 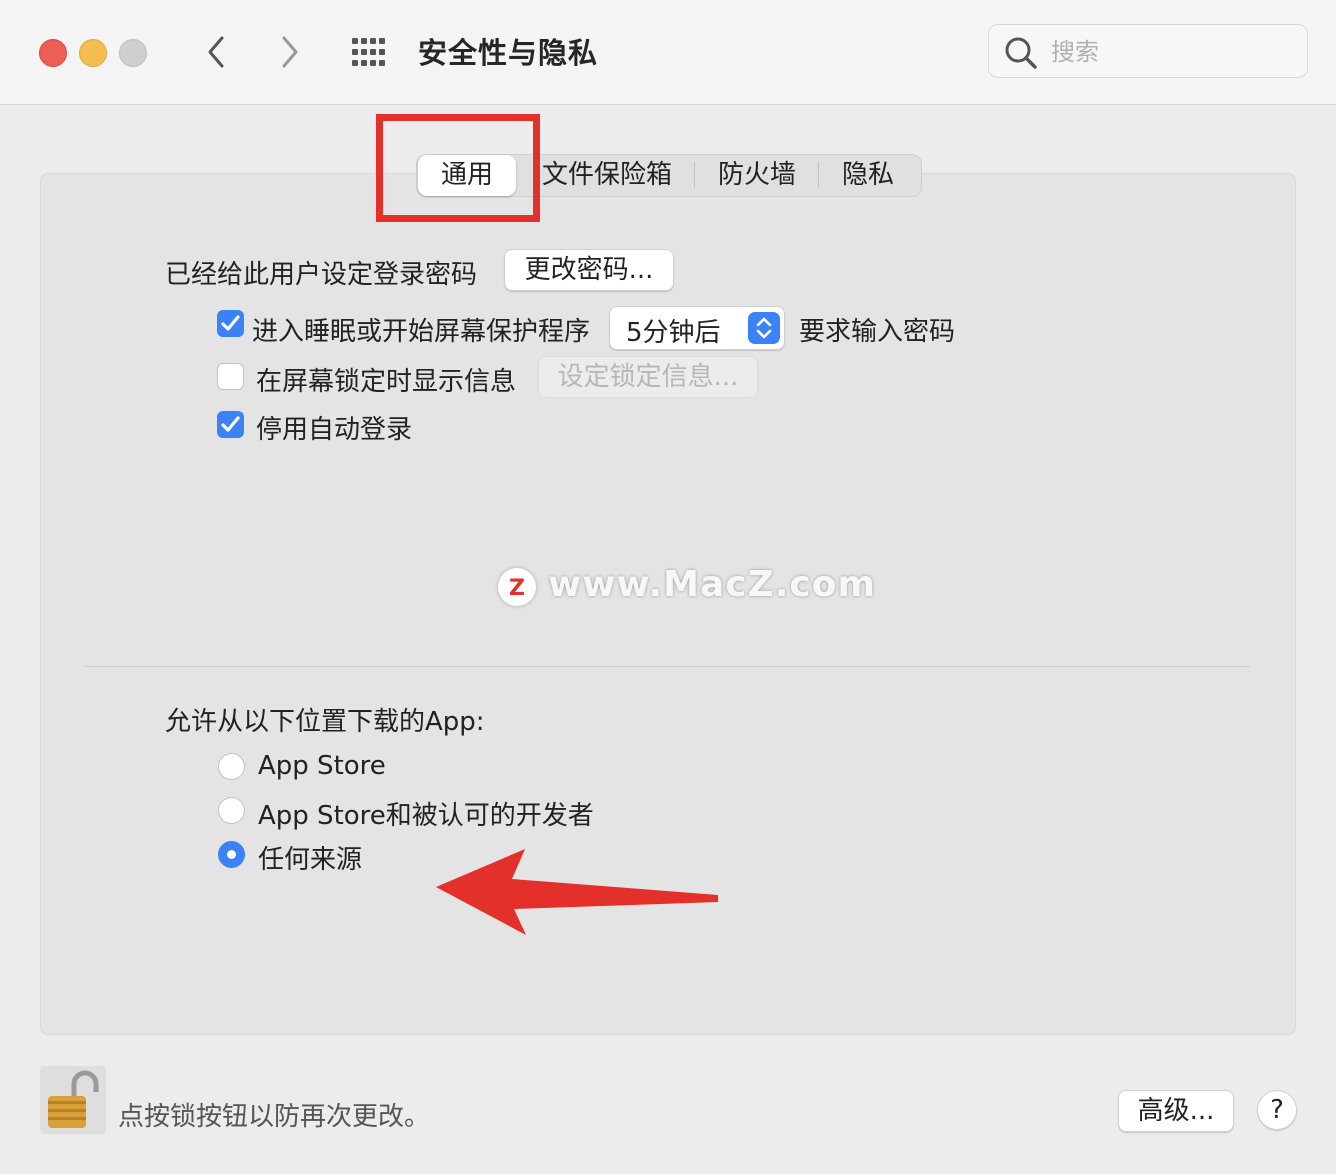 What do you see at coordinates (231, 766) in the screenshot?
I see `radio-app-store` at bounding box center [231, 766].